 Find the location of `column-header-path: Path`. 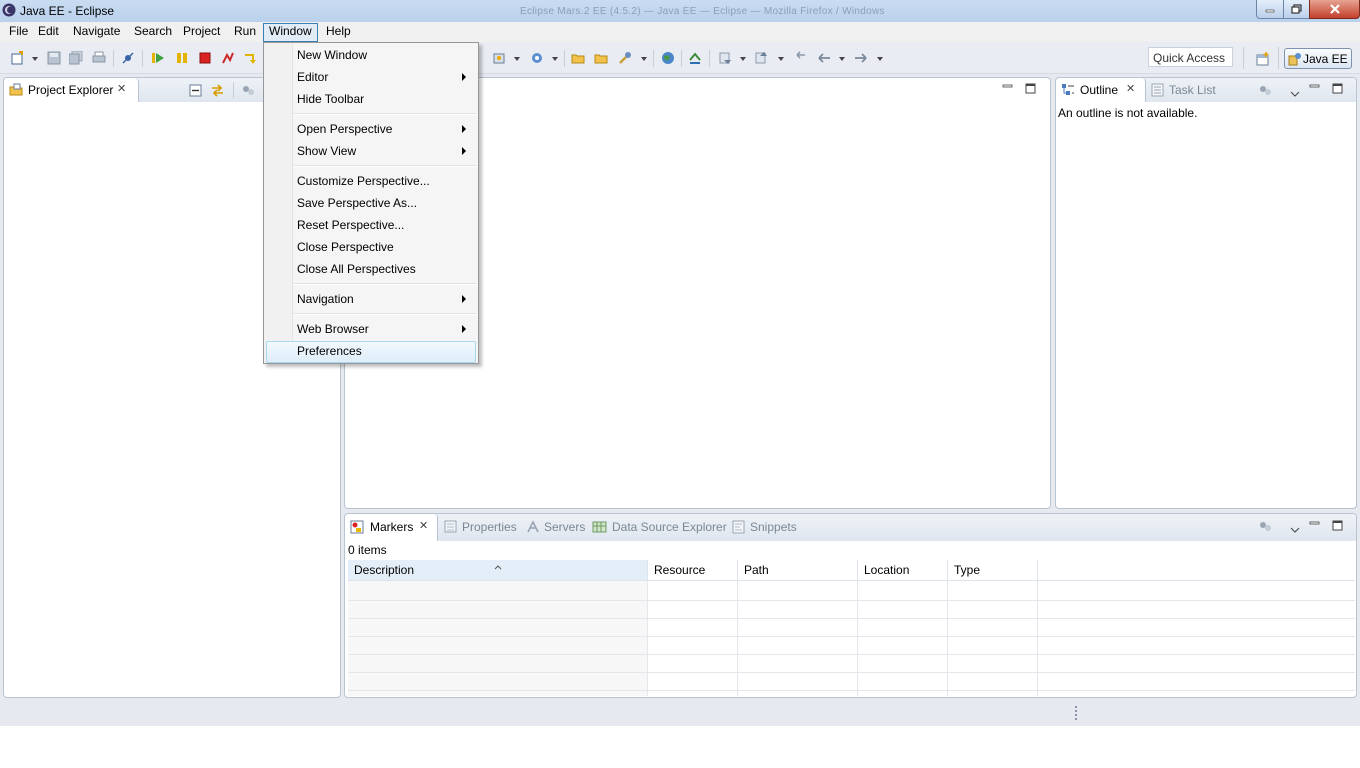

column-header-path: Path is located at coordinates (798, 570).